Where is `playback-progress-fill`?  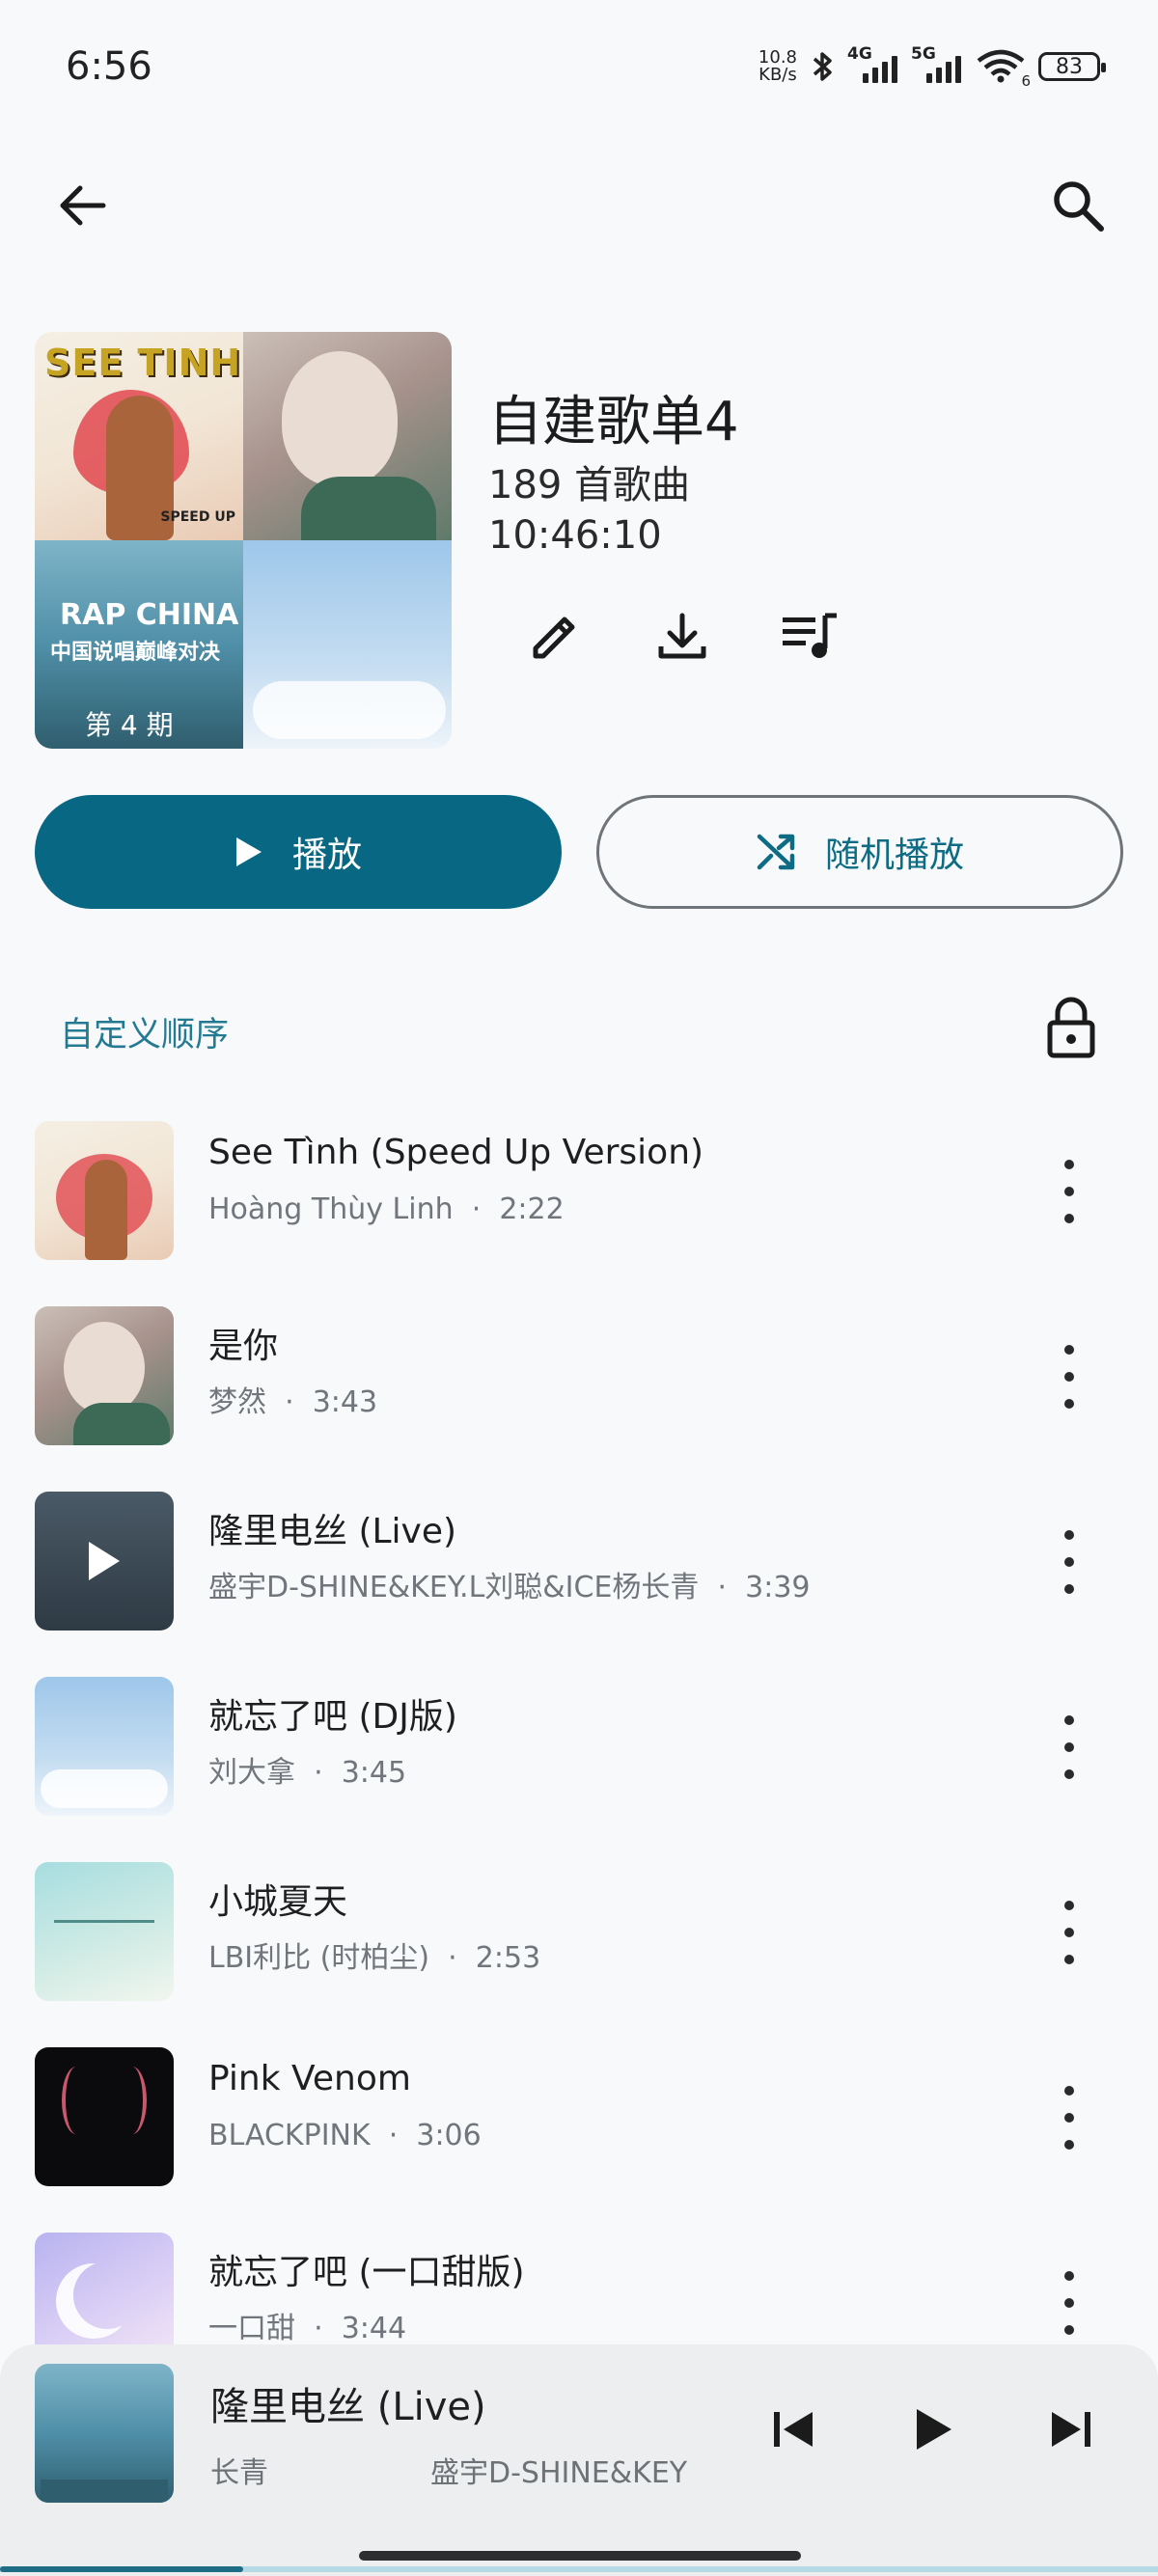 playback-progress-fill is located at coordinates (121, 2569).